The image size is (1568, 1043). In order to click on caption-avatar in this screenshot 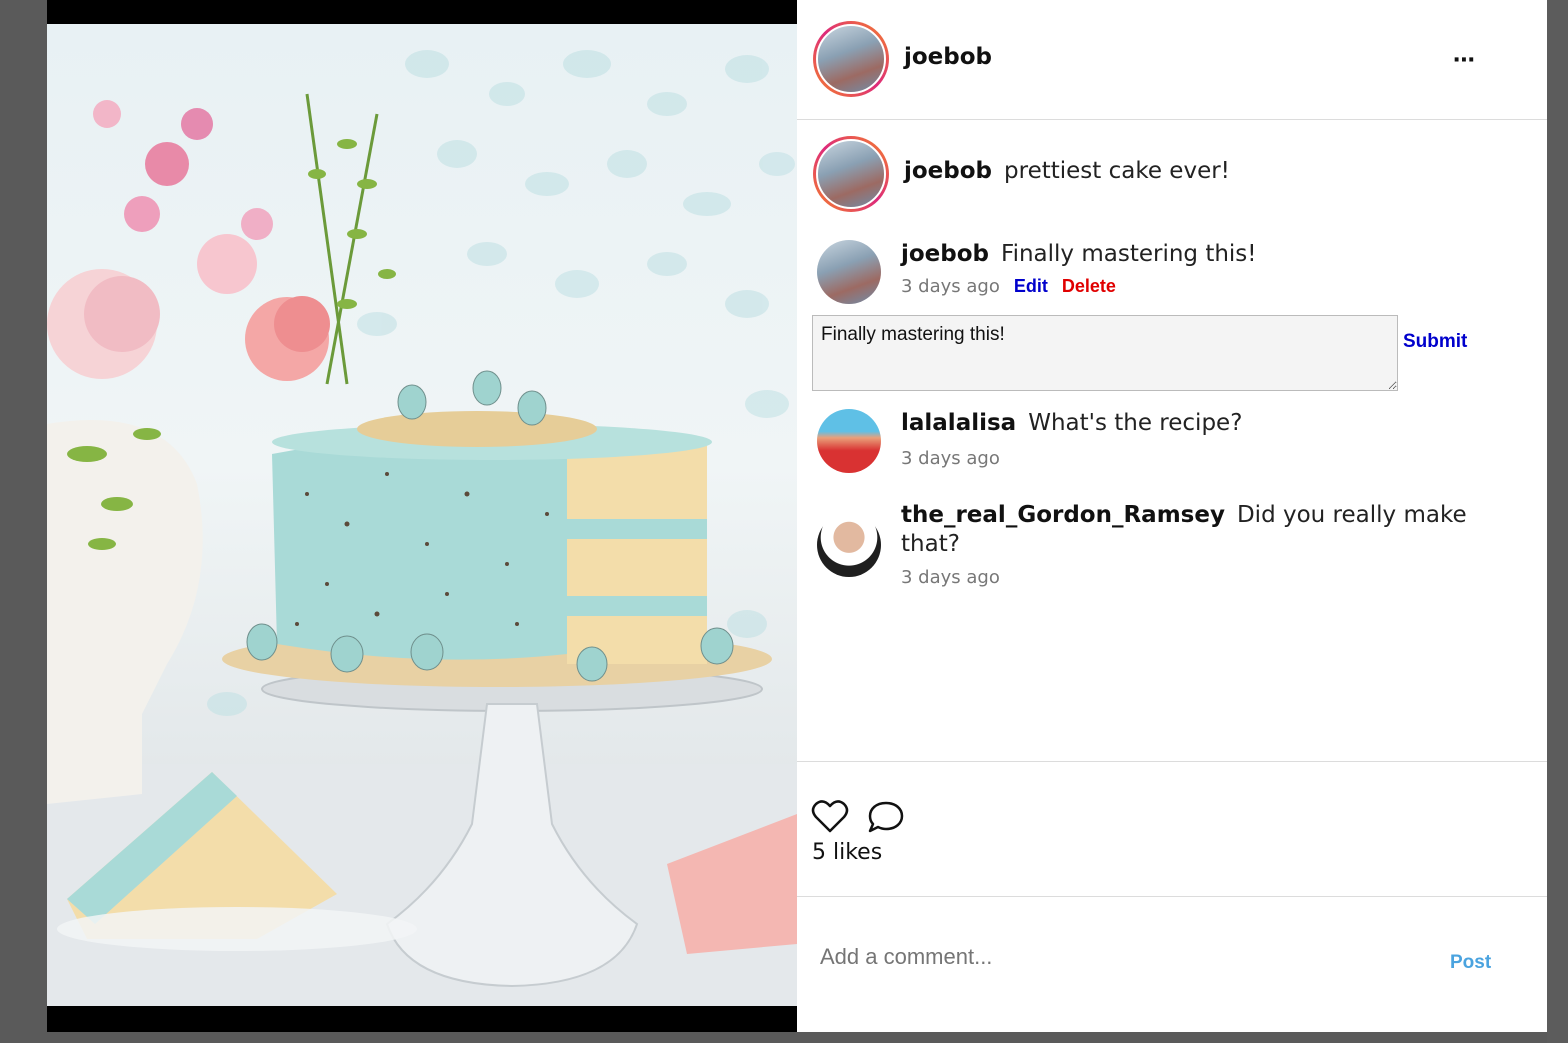, I will do `click(851, 174)`.